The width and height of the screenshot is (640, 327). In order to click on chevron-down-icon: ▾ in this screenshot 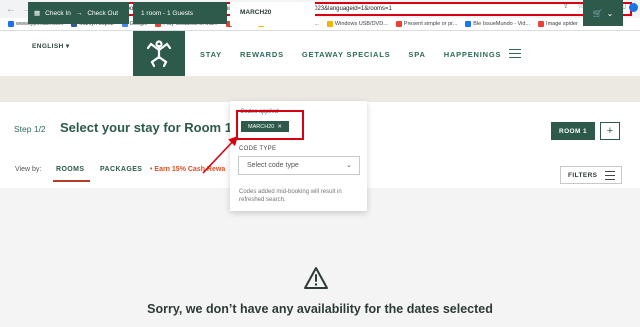, I will do `click(67, 46)`.